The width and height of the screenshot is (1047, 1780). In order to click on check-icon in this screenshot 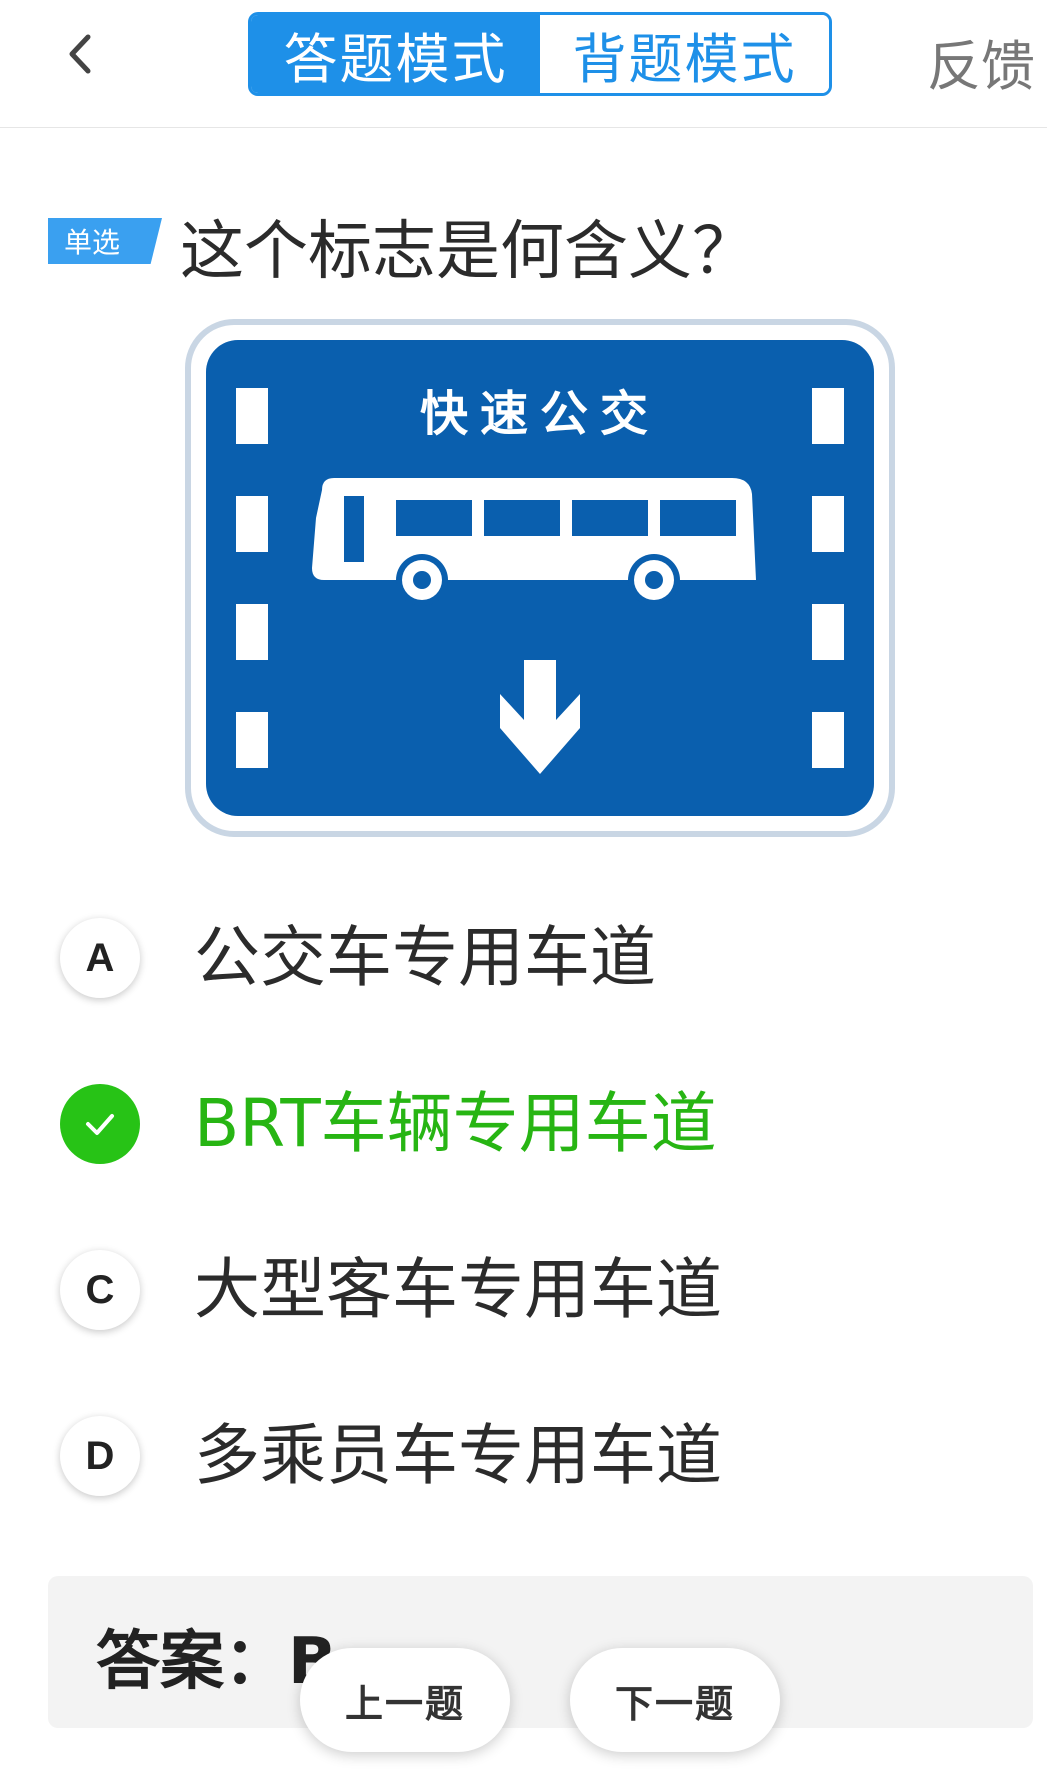, I will do `click(100, 1124)`.